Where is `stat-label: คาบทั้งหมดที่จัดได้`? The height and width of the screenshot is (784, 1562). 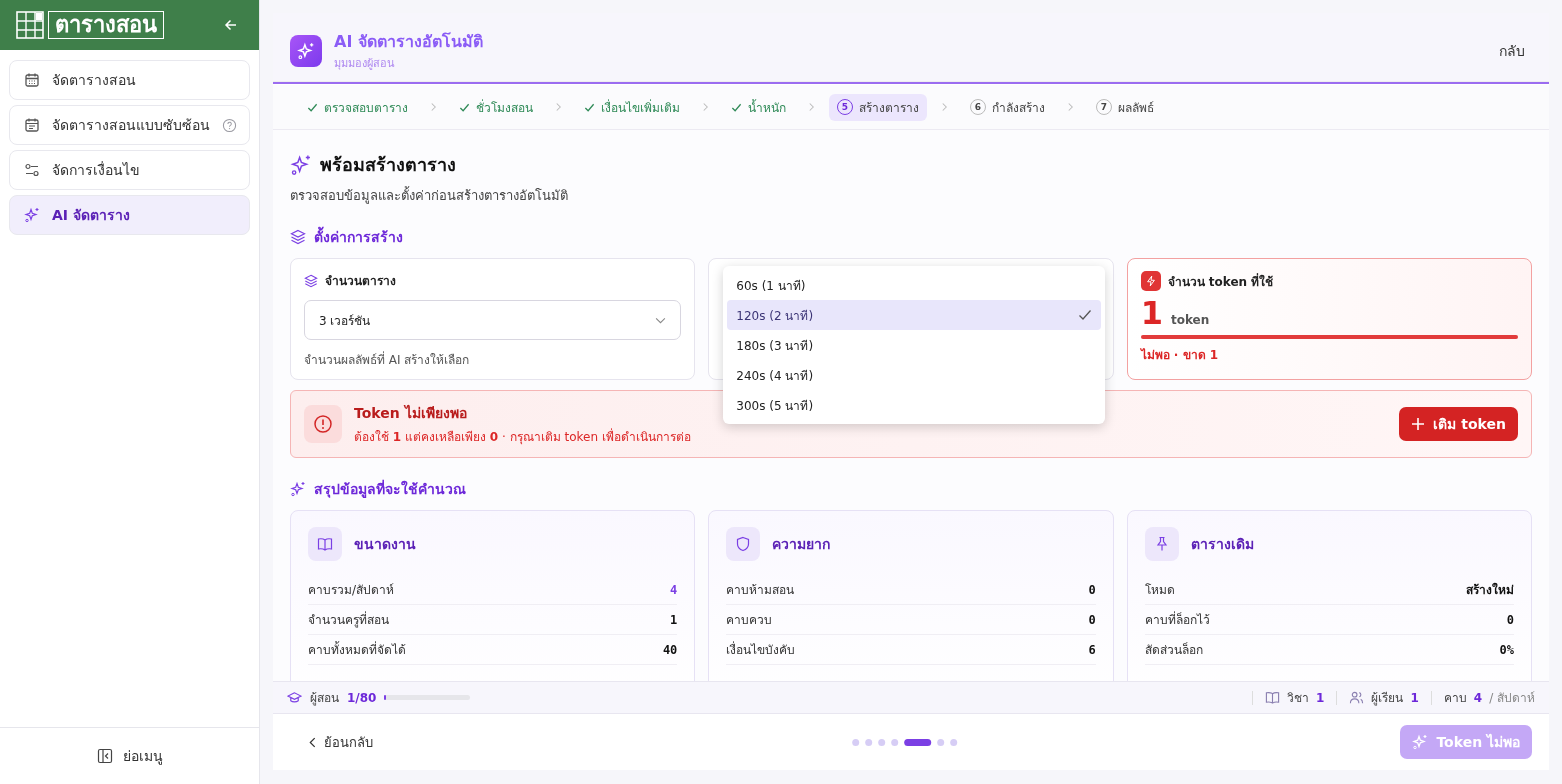
stat-label: คาบทั้งหมดที่จัดได้ is located at coordinates (357, 649).